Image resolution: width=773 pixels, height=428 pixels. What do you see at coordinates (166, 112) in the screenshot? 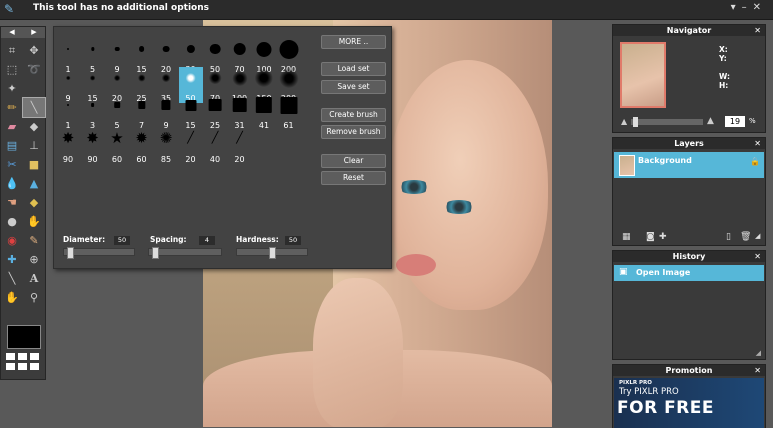
I see `brush-preset: 9` at bounding box center [166, 112].